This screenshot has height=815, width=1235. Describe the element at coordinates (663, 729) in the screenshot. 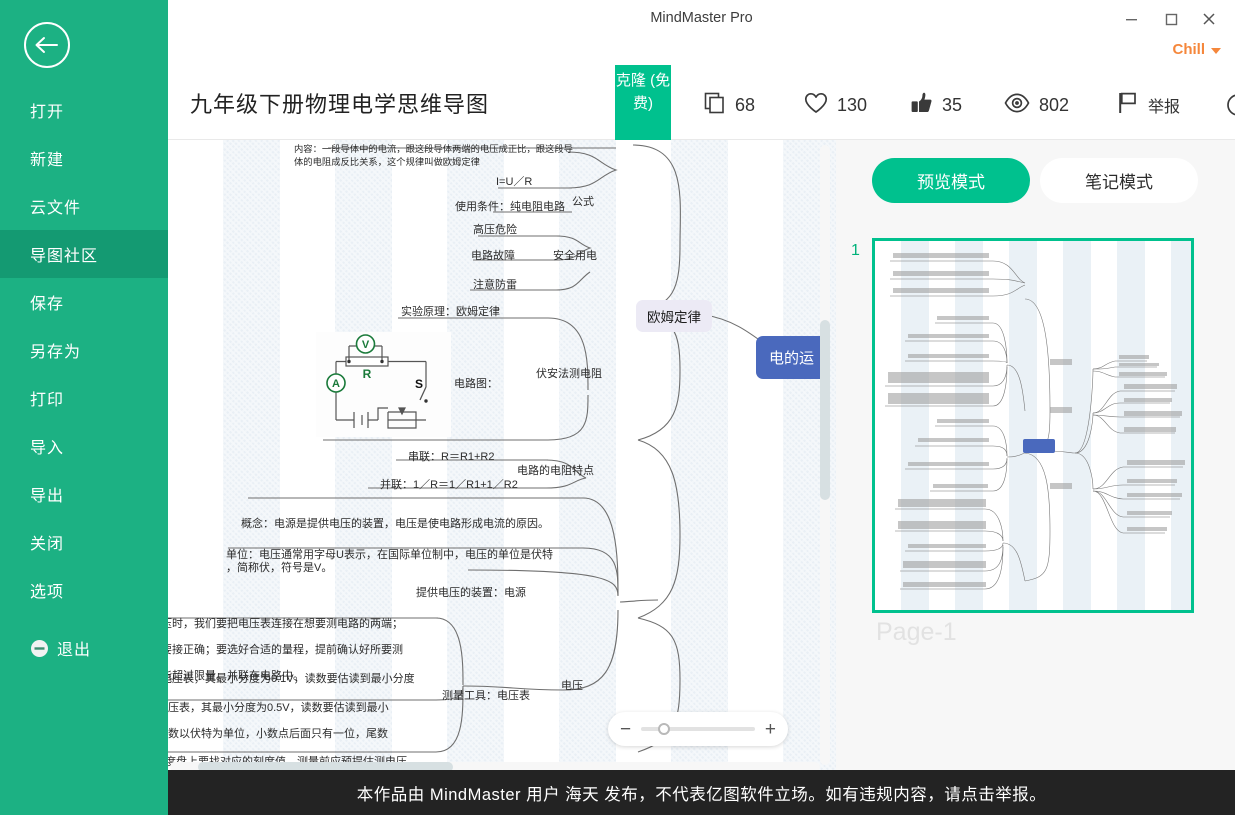

I see `zoom-slider-handle` at that location.